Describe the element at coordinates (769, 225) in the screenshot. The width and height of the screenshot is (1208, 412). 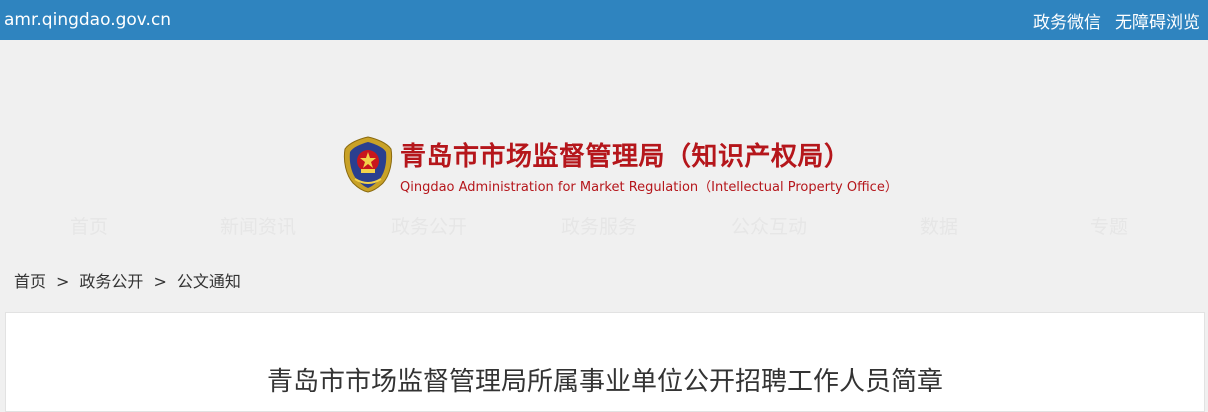
I see `nav-interaction: 公众互动` at that location.